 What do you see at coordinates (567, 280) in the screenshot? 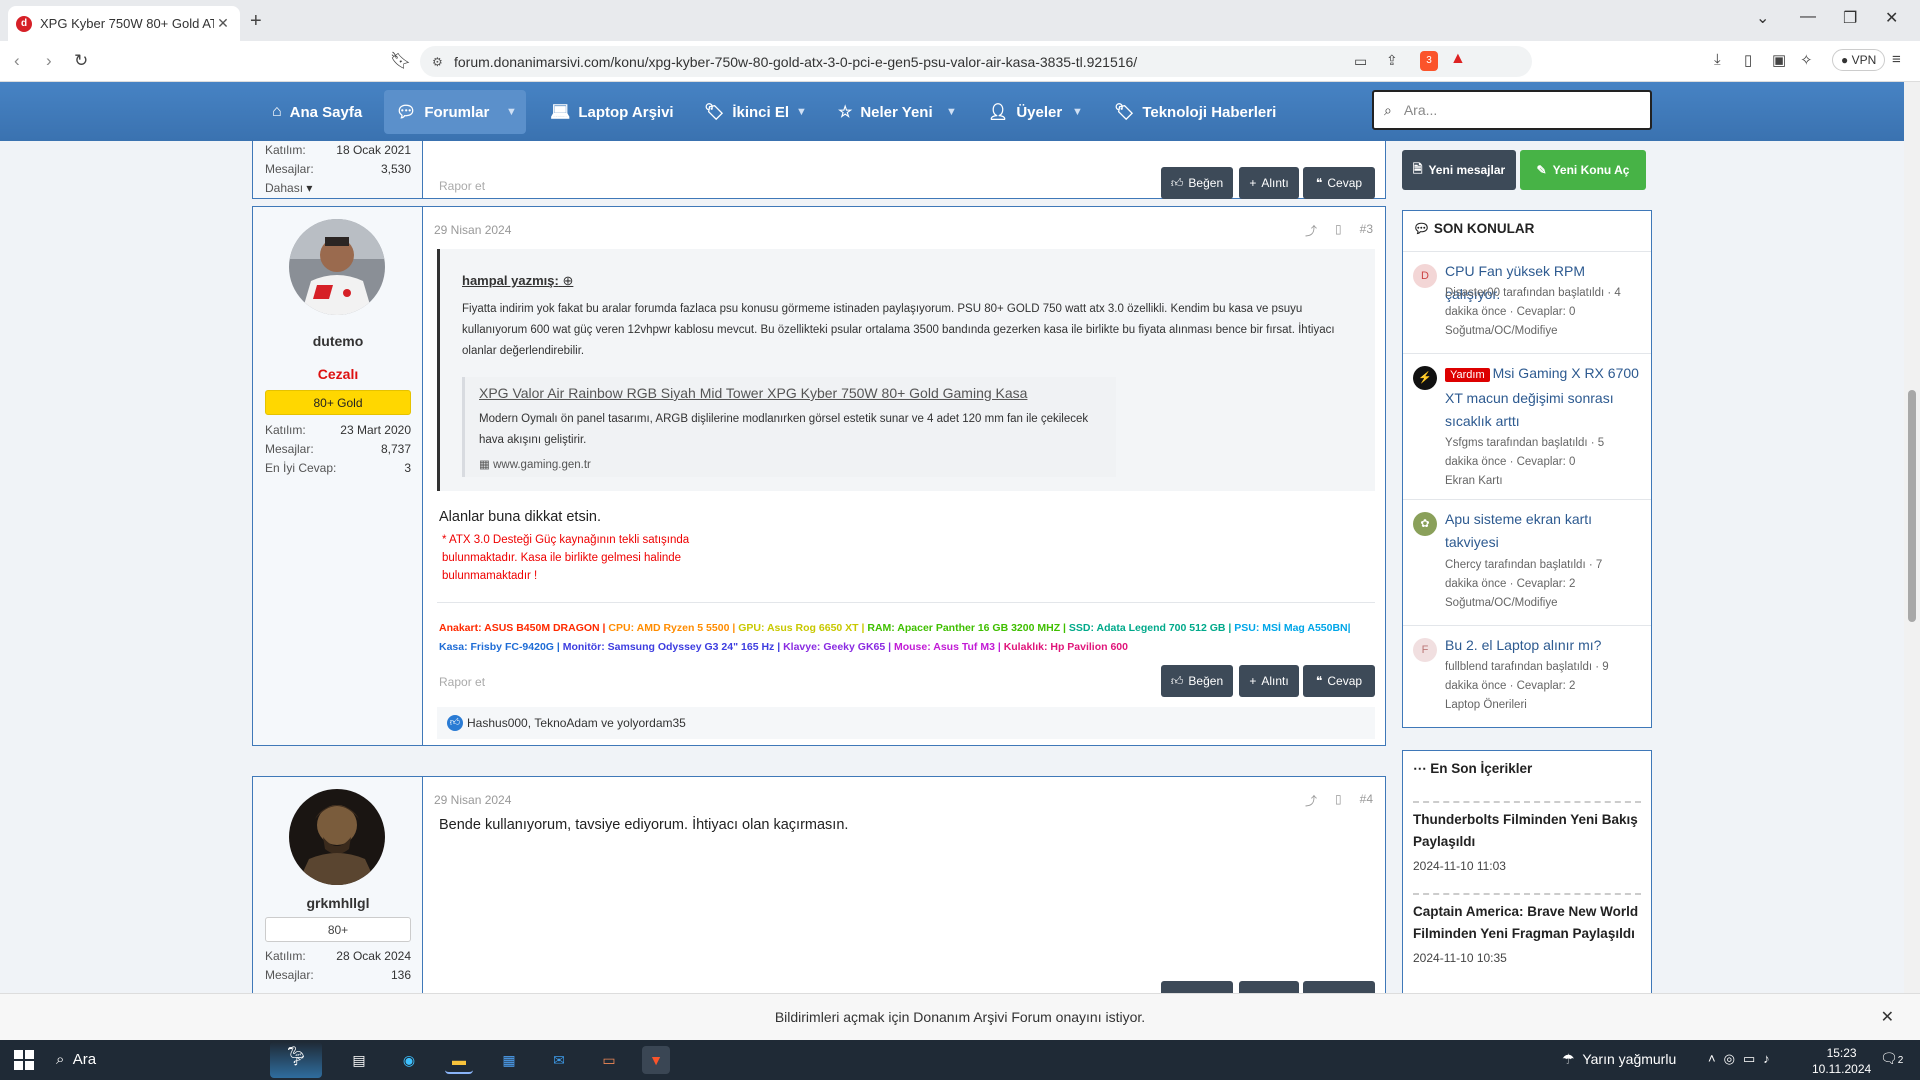
I see `arrow-up-circle-icon: ⊕` at bounding box center [567, 280].